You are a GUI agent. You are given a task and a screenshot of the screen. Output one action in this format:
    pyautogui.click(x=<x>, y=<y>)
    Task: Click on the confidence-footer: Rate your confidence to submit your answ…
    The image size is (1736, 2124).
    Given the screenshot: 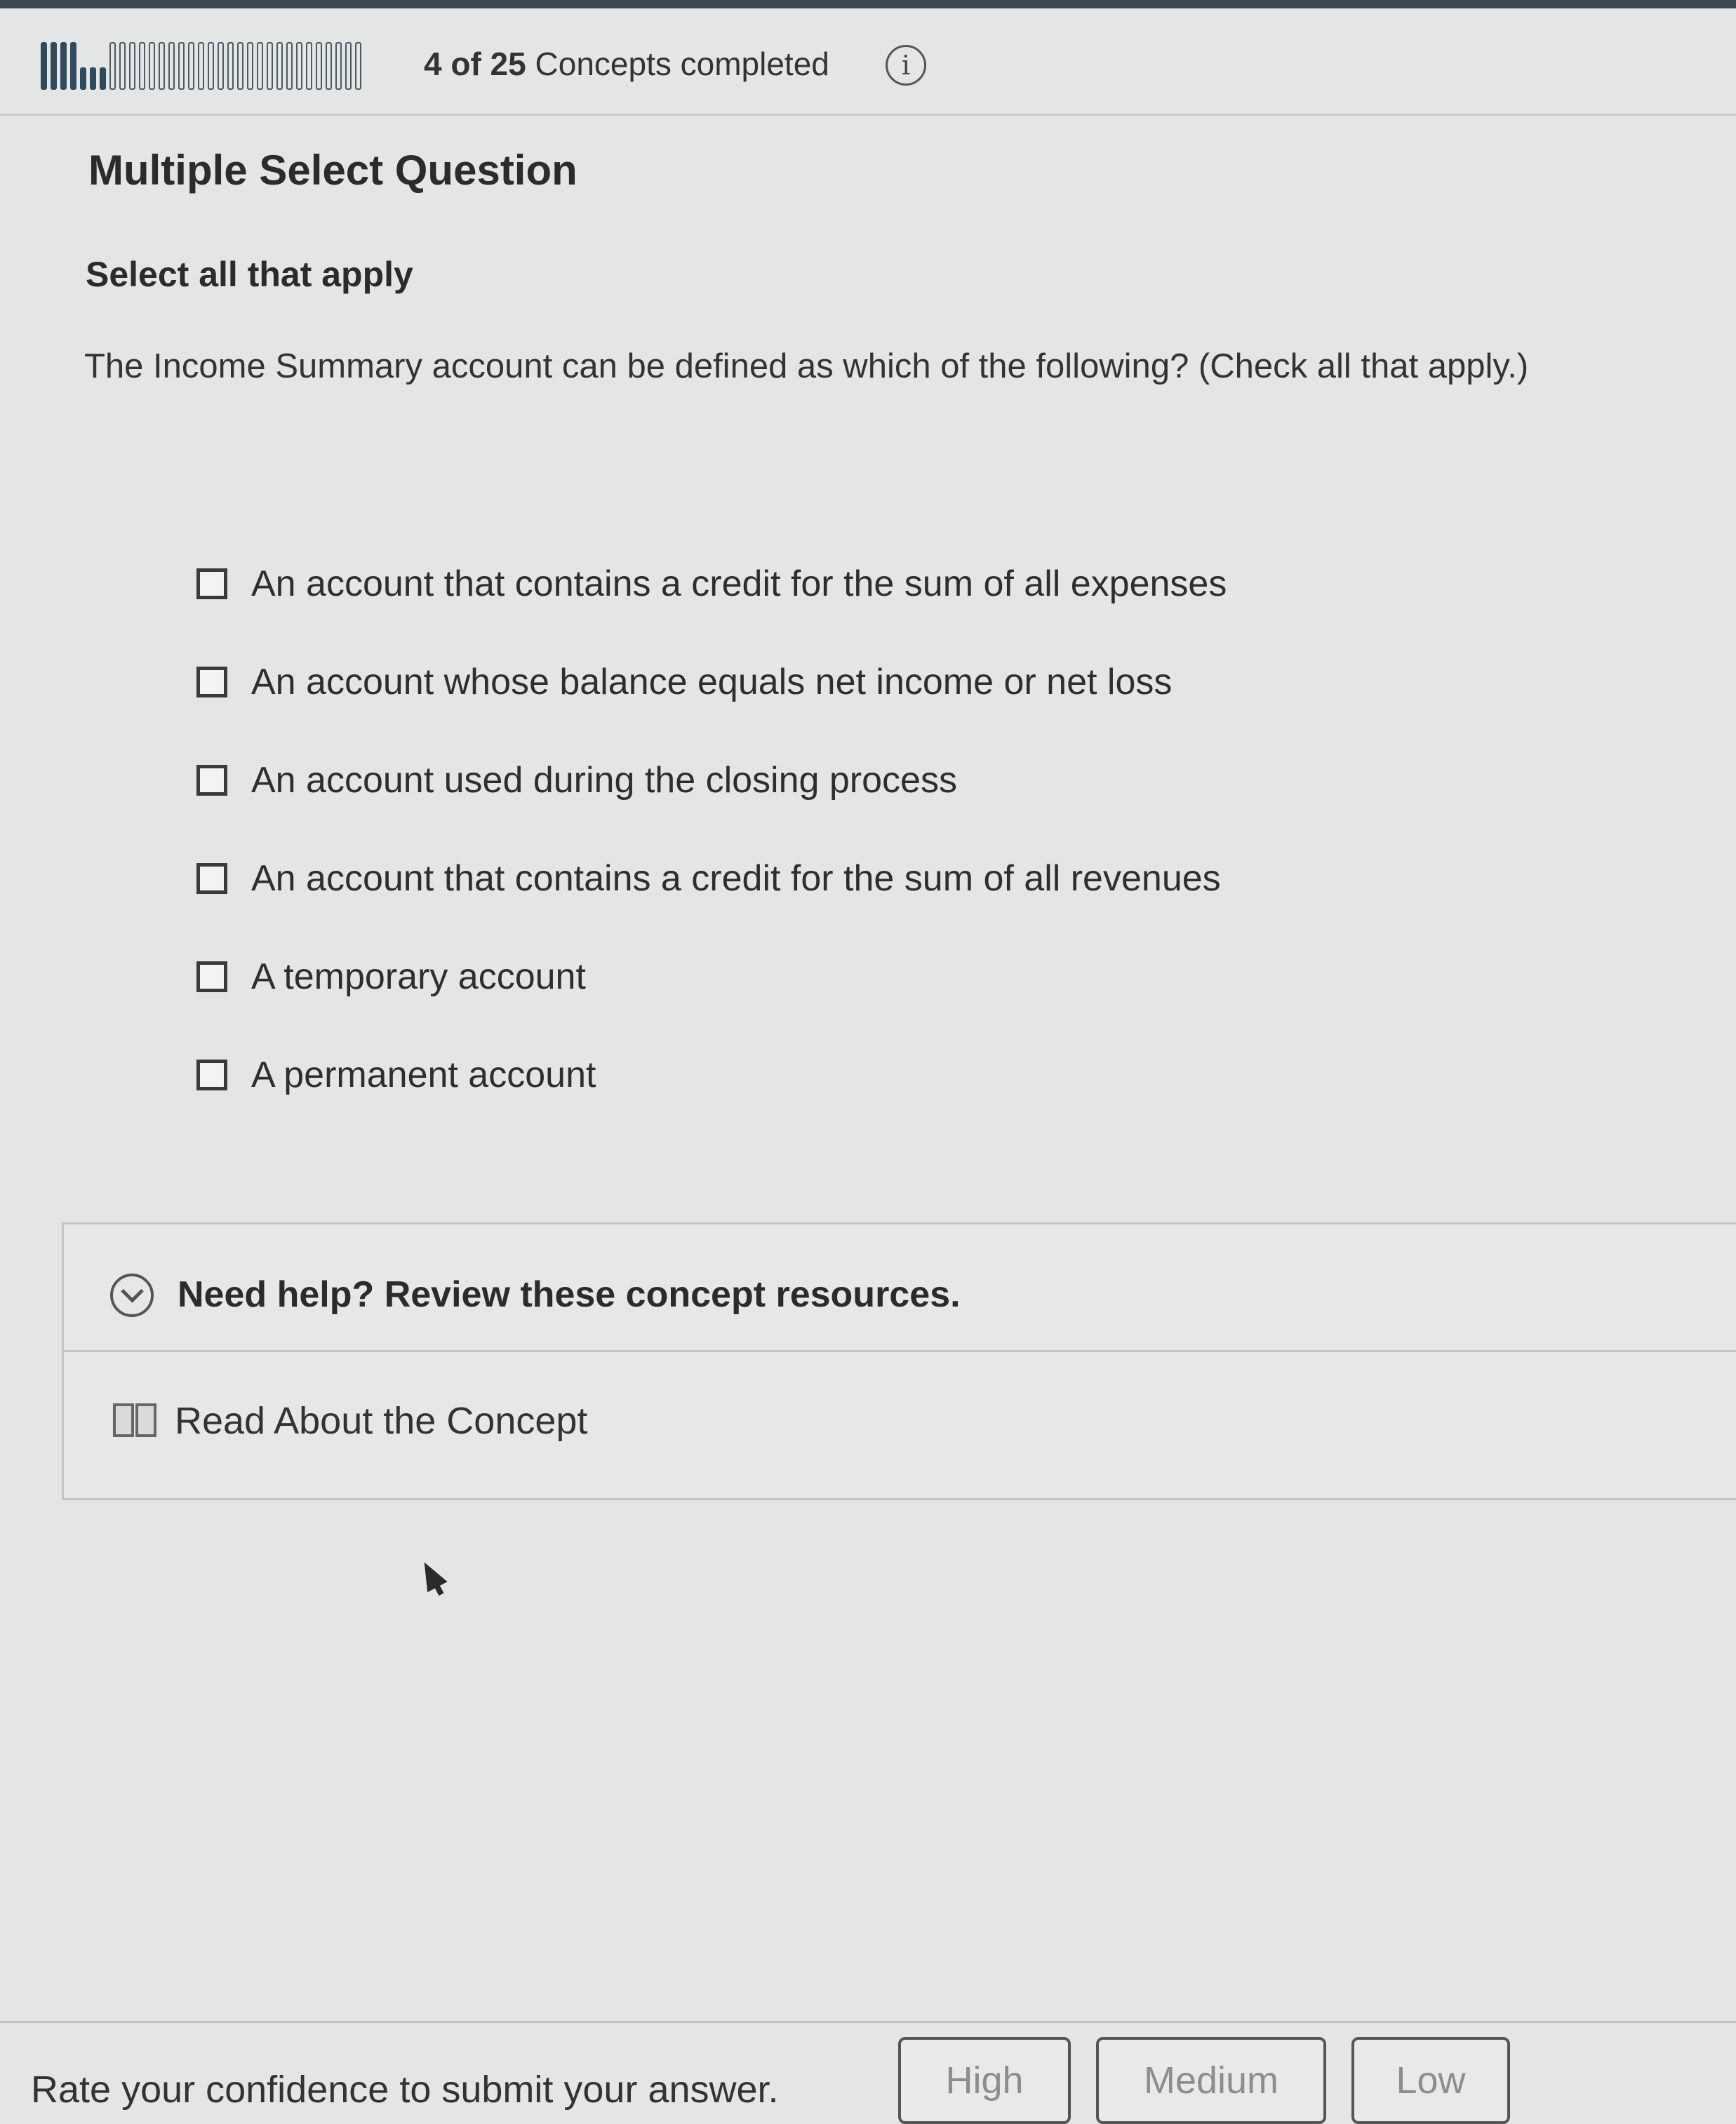 What is the action you would take?
    pyautogui.click(x=868, y=2072)
    